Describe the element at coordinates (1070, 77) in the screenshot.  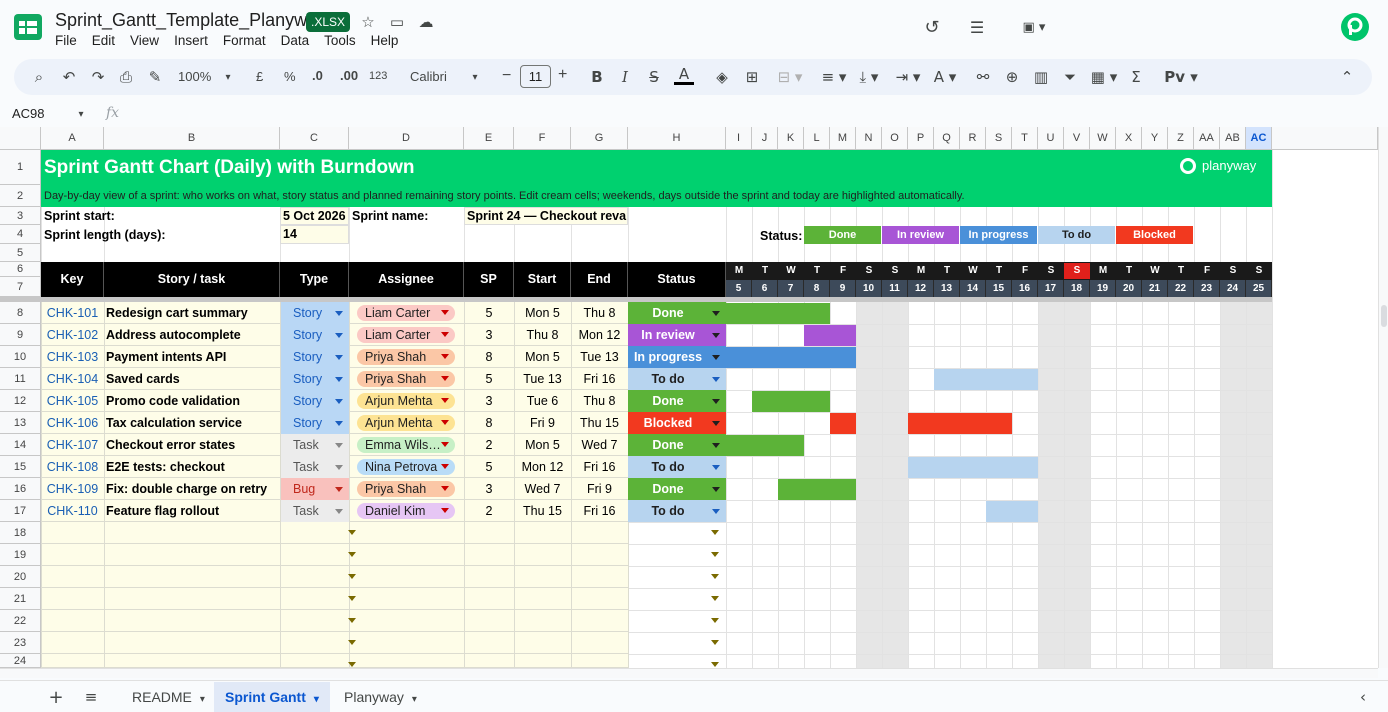
I see `filter-icon: ⏷` at that location.